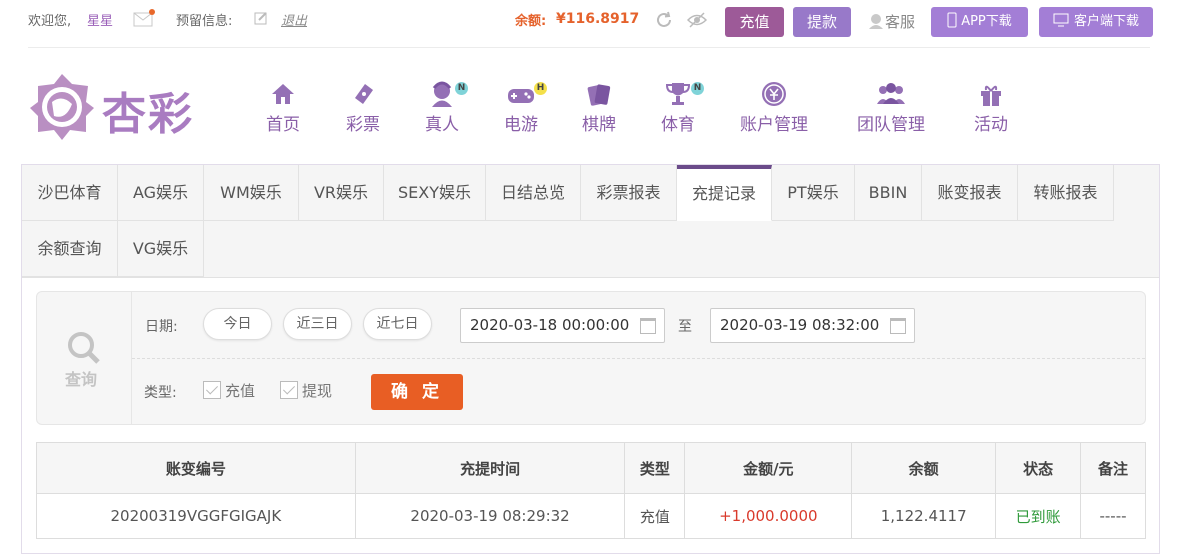  I want to click on edit-icon, so click(261, 20).